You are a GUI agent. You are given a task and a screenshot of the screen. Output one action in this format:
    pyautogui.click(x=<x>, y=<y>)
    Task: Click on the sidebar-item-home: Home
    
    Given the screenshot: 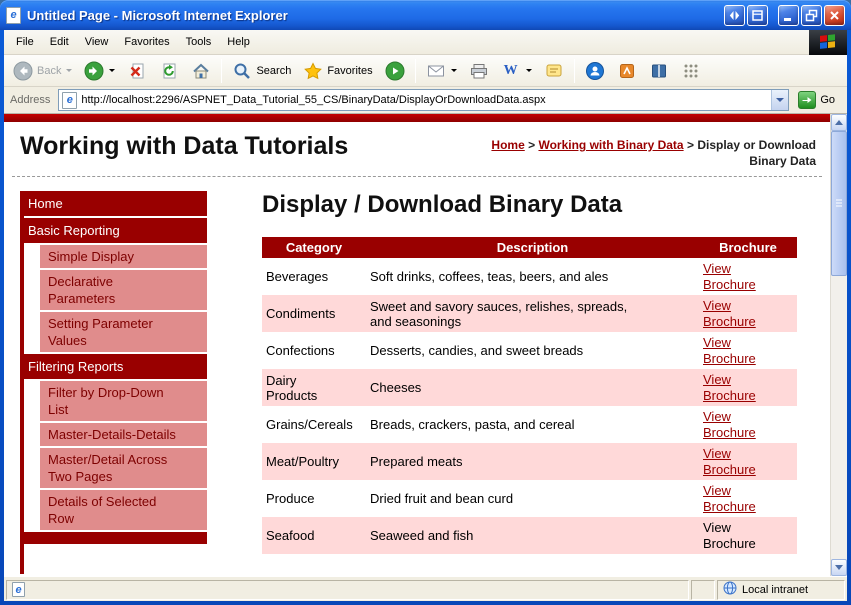 What is the action you would take?
    pyautogui.click(x=113, y=203)
    